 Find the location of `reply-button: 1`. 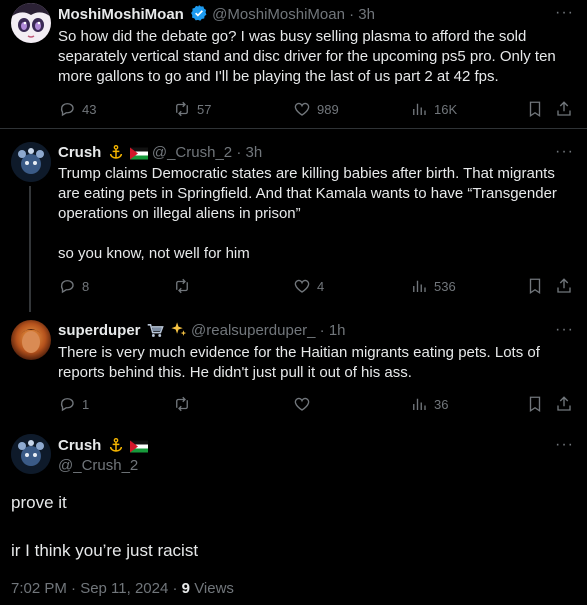

reply-button: 1 is located at coordinates (73, 404).